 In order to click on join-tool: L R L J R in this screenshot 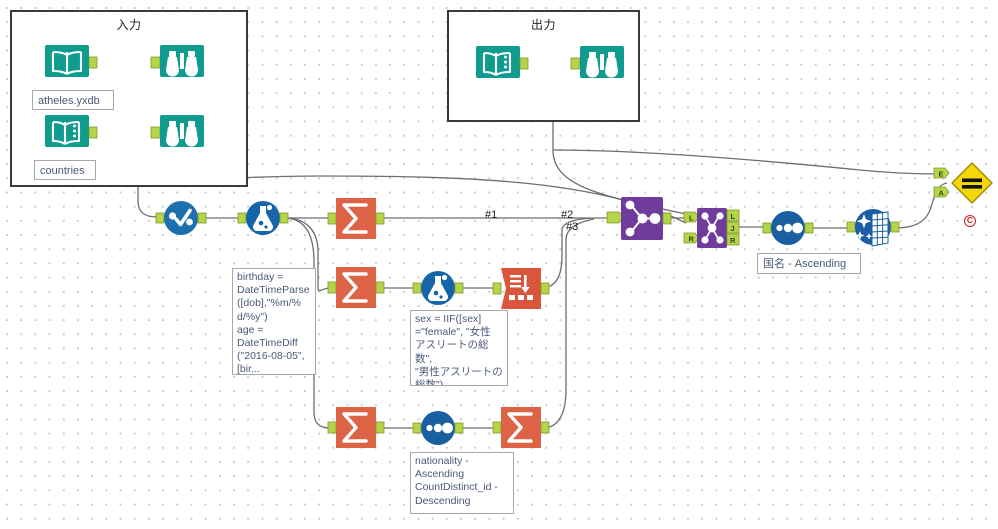, I will do `click(712, 228)`.